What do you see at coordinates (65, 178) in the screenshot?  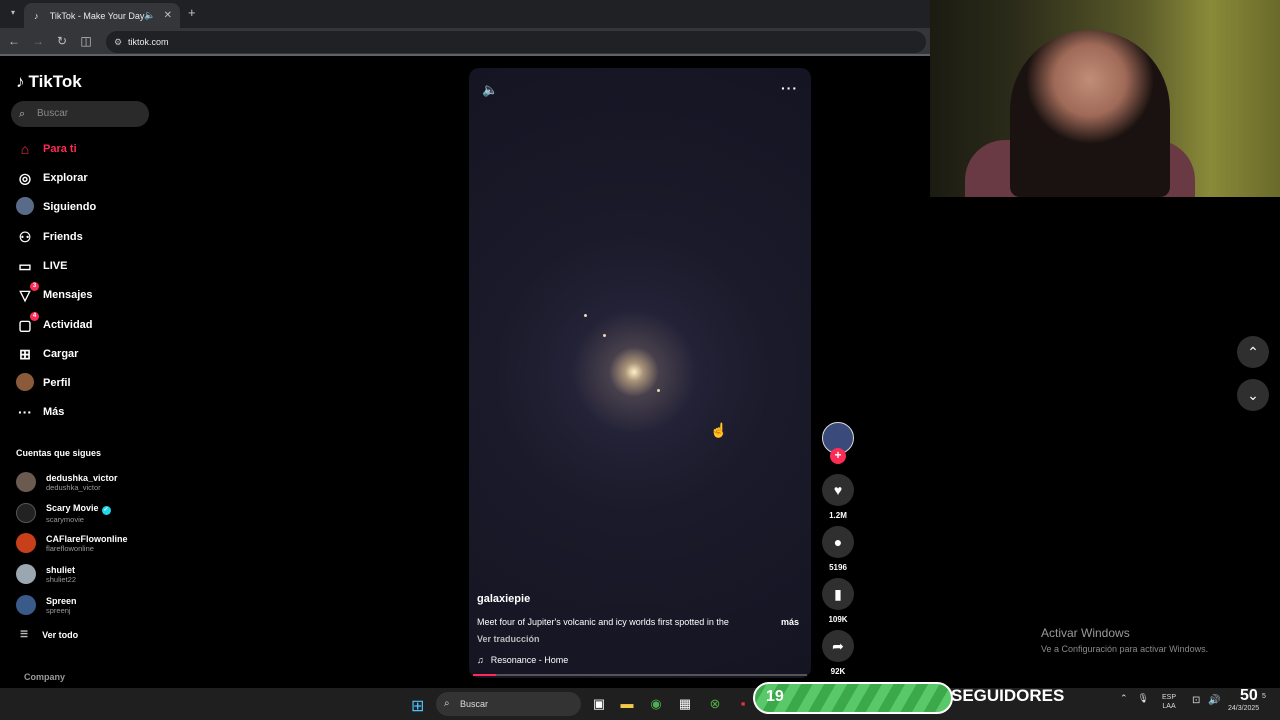 I see `nav-label: Explorar` at bounding box center [65, 178].